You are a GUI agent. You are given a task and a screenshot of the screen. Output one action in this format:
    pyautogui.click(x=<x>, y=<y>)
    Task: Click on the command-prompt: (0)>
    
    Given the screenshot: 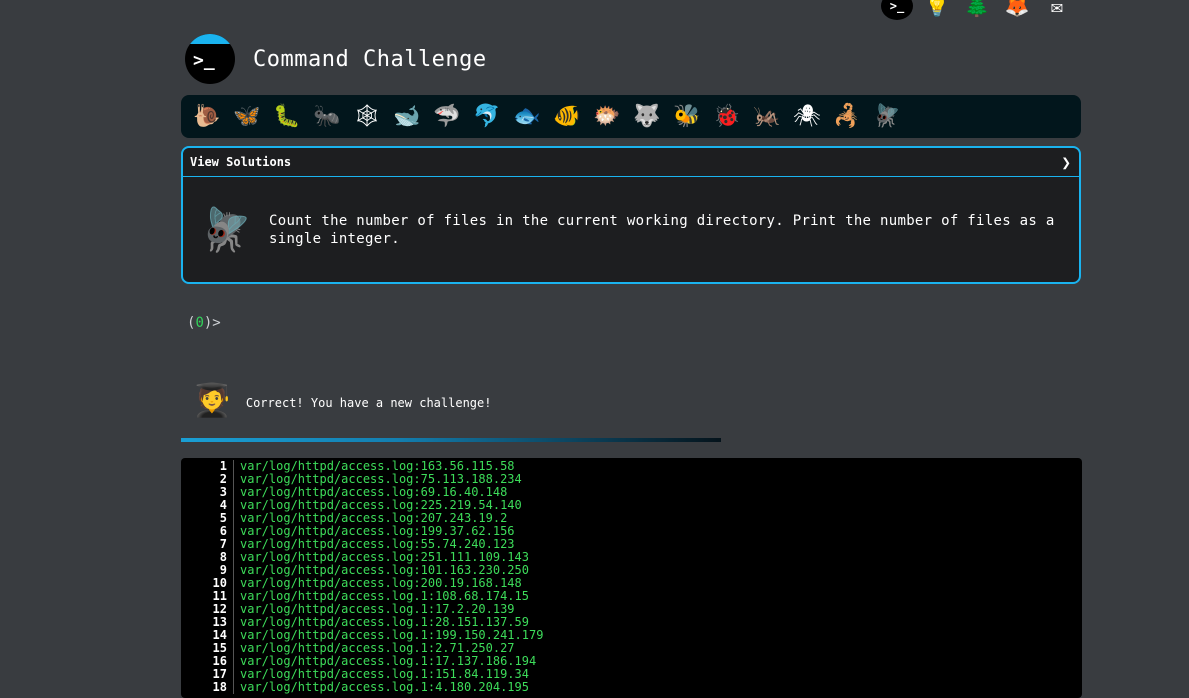 What is the action you would take?
    pyautogui.click(x=204, y=323)
    